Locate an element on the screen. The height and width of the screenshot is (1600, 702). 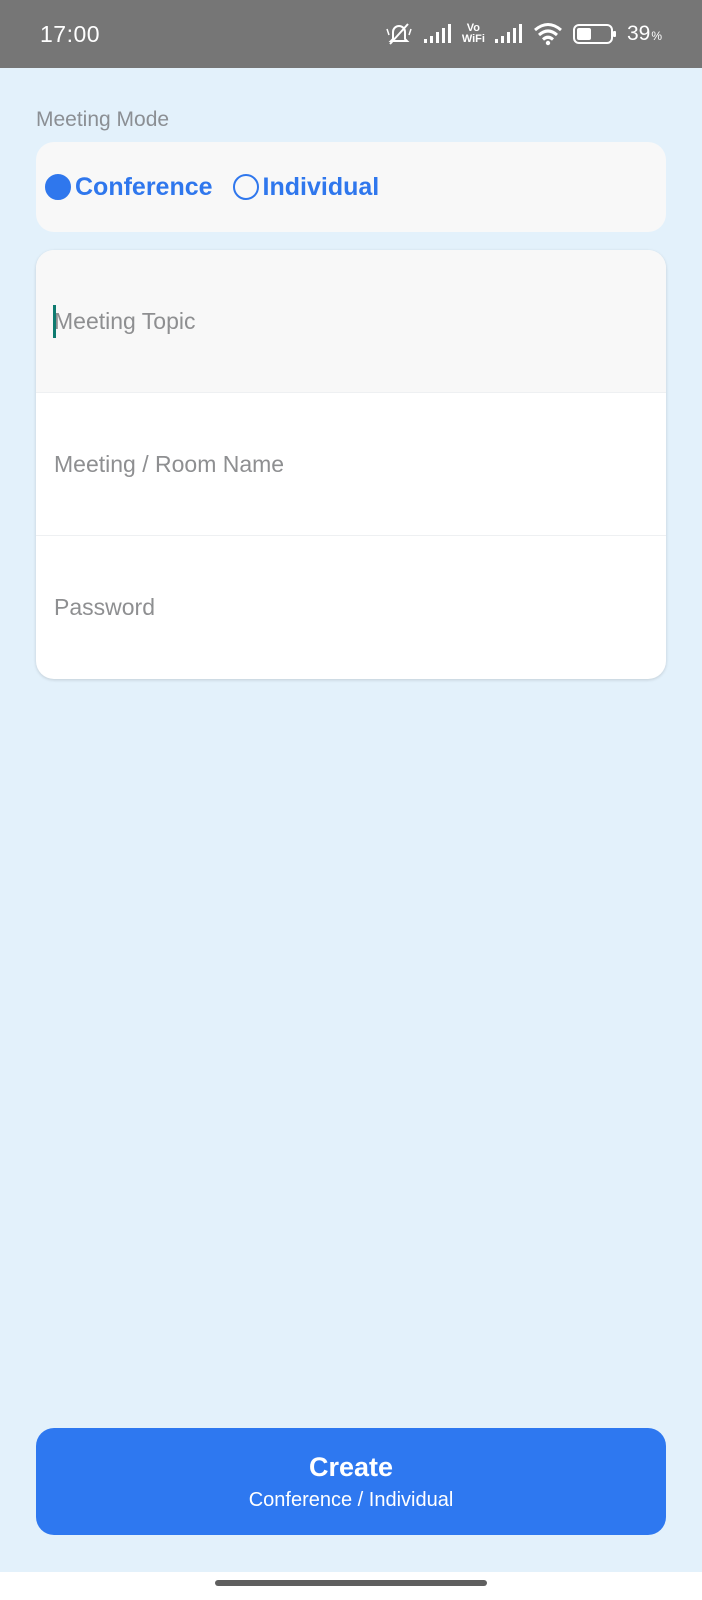
create-button: Create Conference / Individual is located at coordinates (351, 1481).